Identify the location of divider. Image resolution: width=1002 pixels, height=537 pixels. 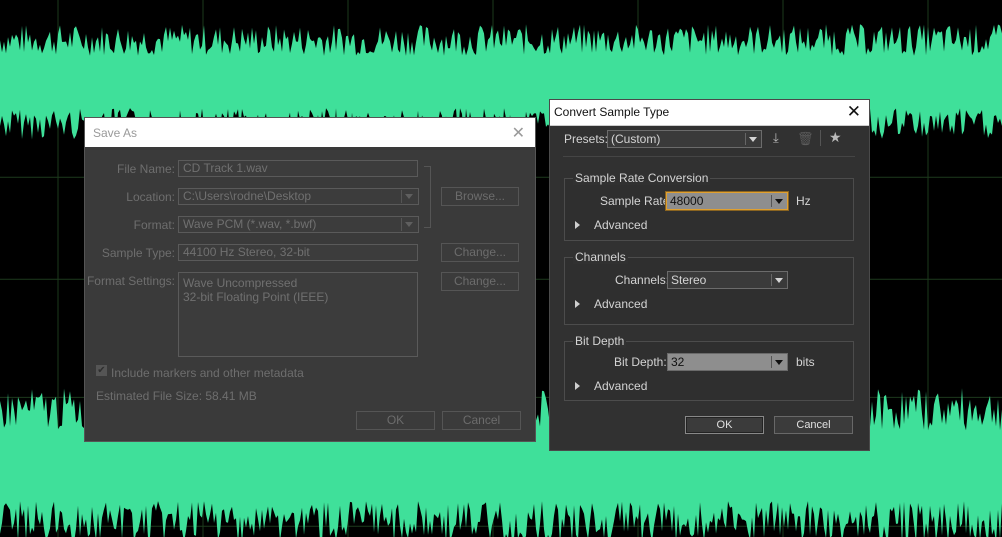
(709, 156).